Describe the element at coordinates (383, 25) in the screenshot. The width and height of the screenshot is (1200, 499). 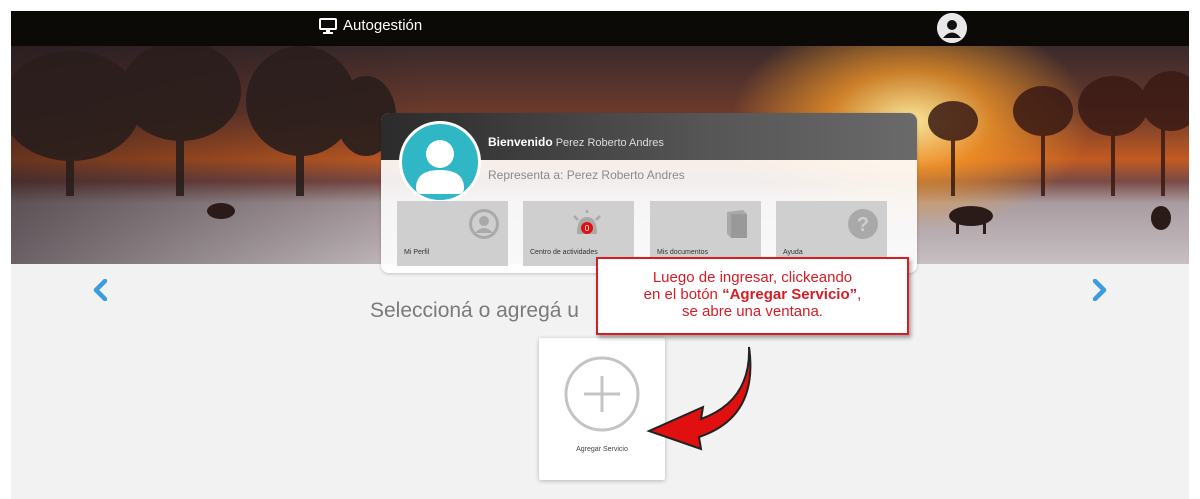
I see `app-title-text: Autogestión` at that location.